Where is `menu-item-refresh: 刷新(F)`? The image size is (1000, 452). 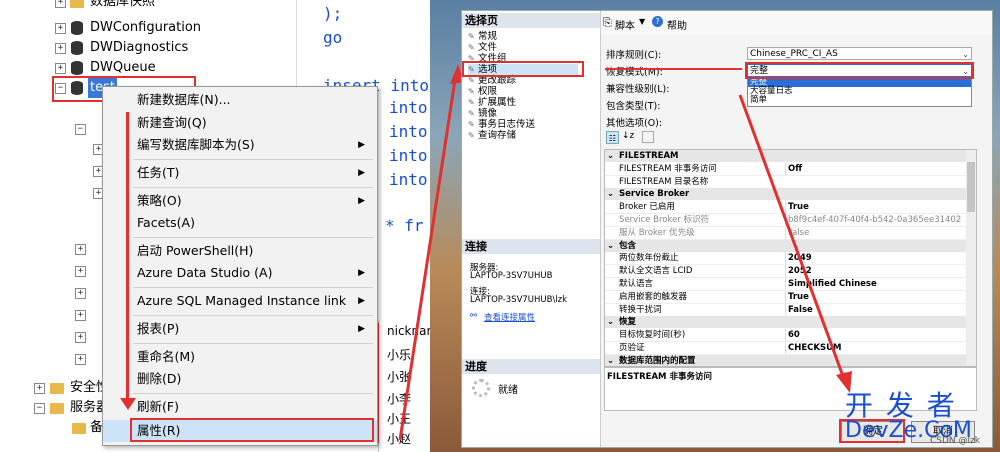 menu-item-refresh: 刷新(F) is located at coordinates (240, 407).